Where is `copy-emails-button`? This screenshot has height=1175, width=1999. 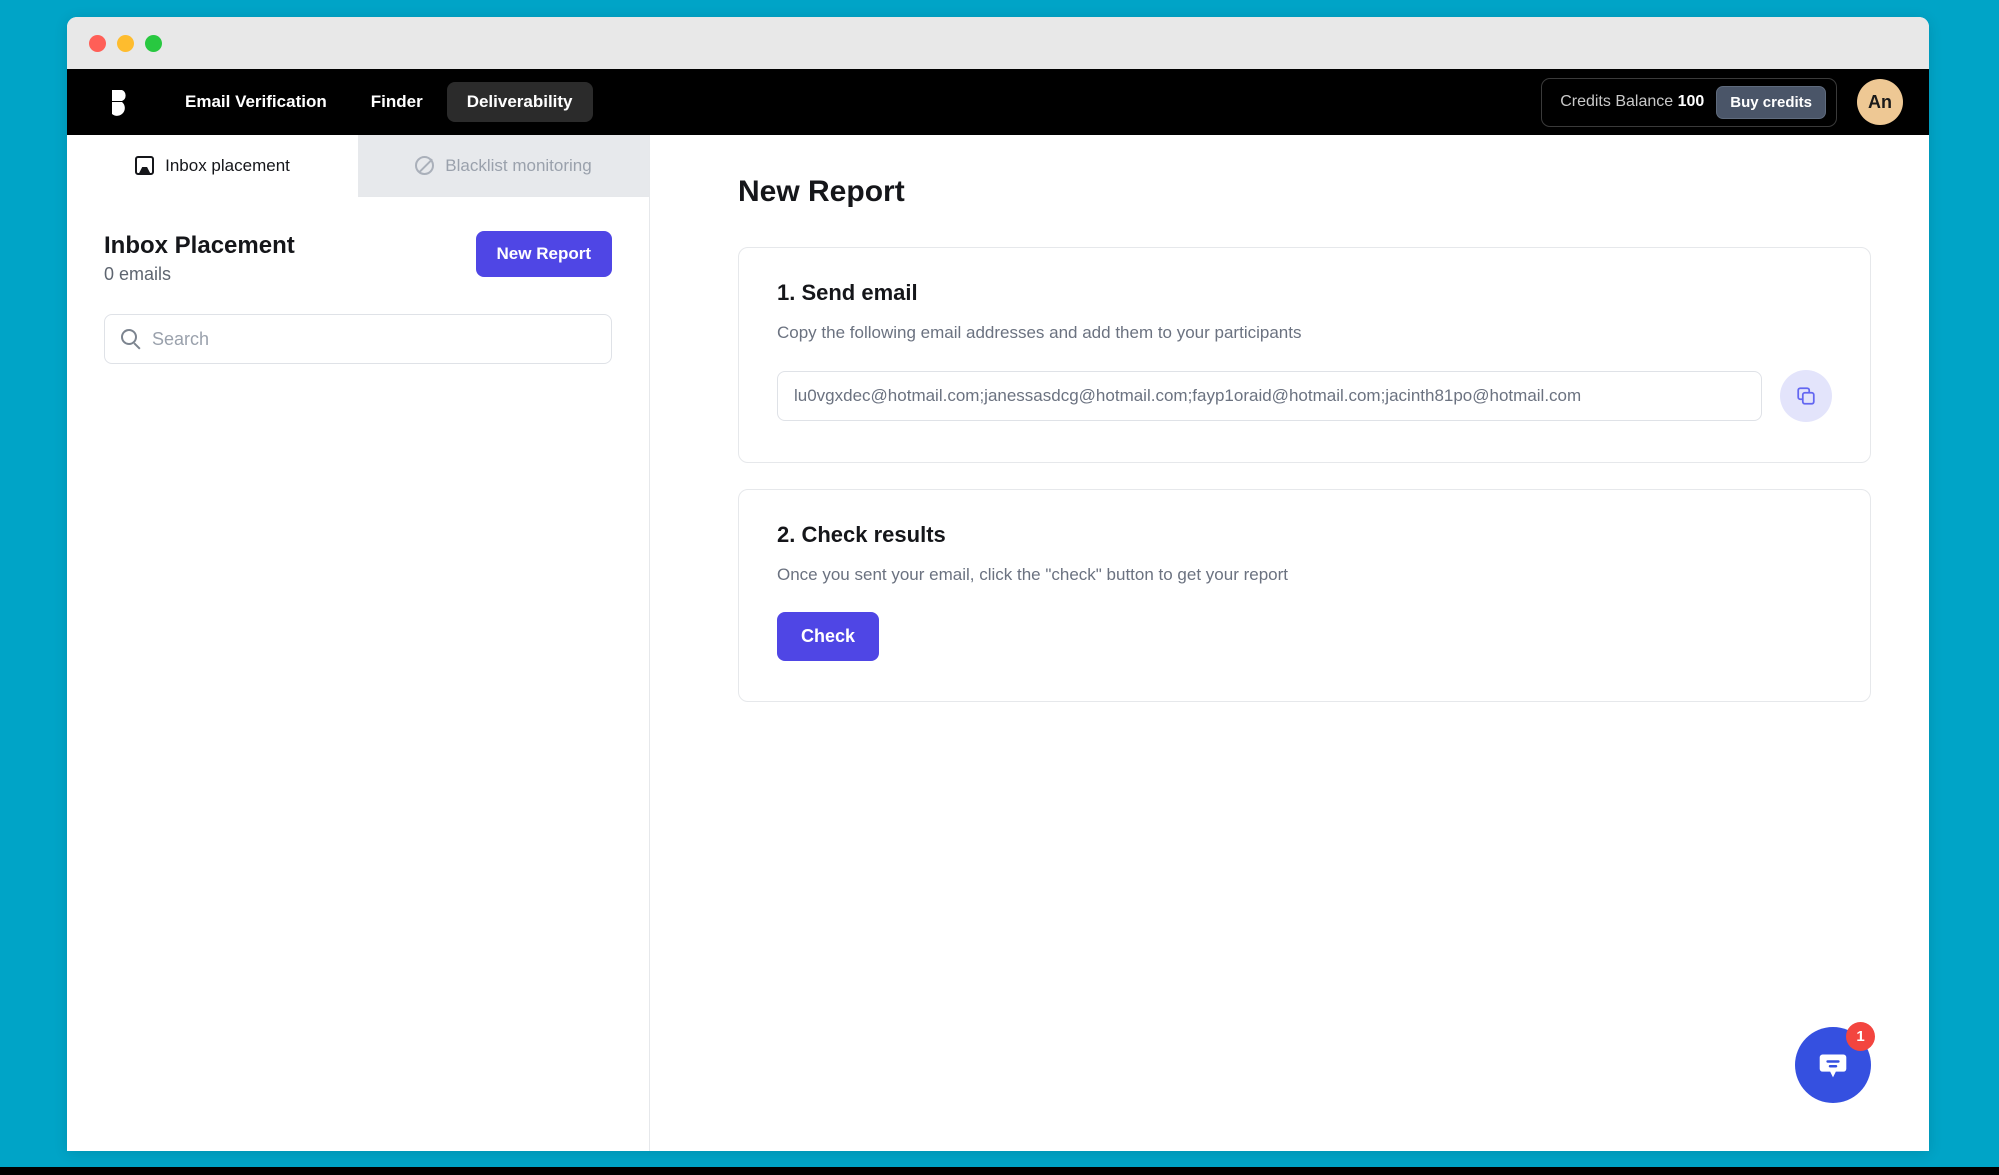 copy-emails-button is located at coordinates (1806, 396).